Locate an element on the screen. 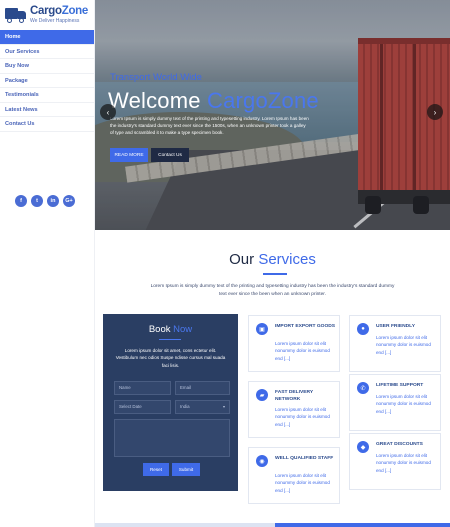 This screenshot has width=450, height=527. bottom-divider is located at coordinates (272, 525).